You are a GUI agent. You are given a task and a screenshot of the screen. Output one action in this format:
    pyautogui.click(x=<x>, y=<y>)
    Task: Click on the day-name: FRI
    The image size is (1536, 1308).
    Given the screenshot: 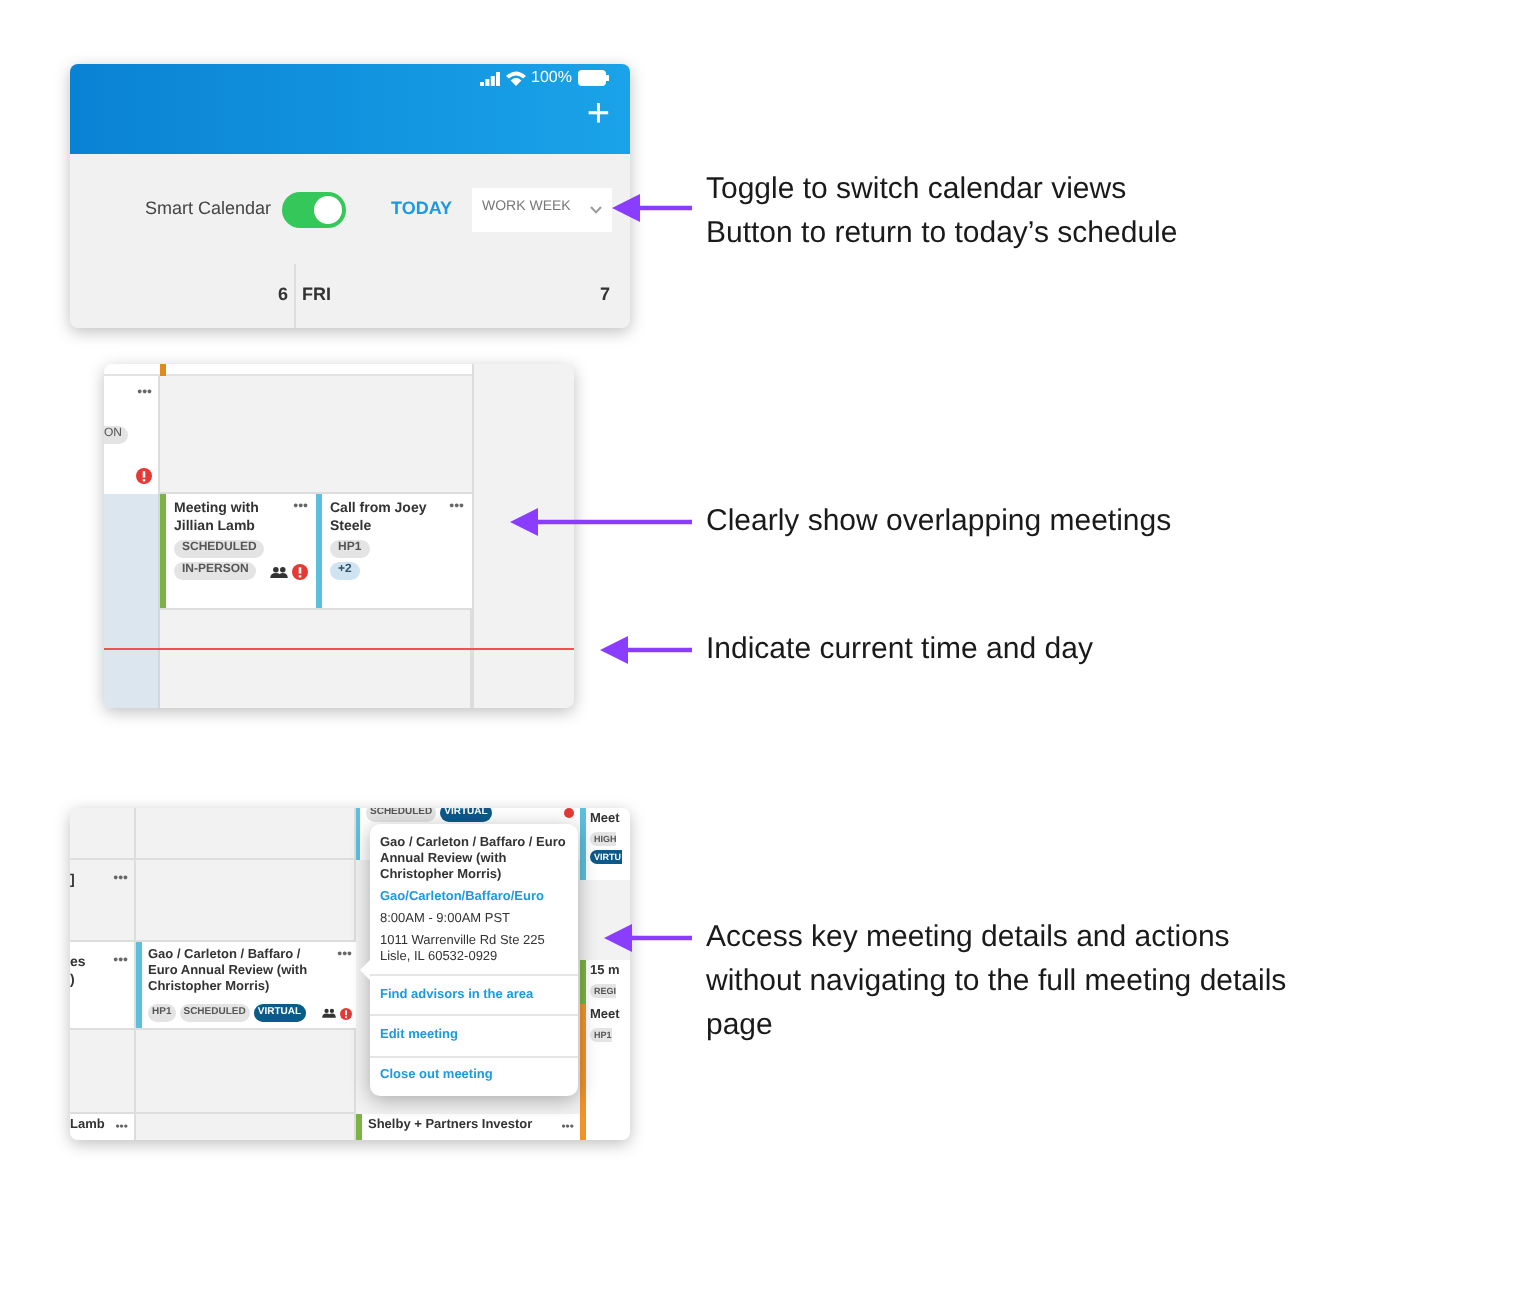 What is the action you would take?
    pyautogui.click(x=316, y=295)
    